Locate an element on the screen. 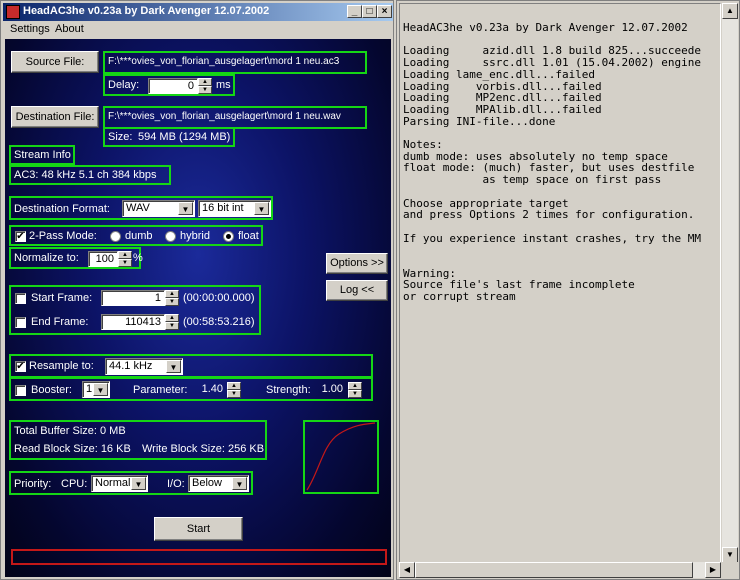 Image resolution: width=740 pixels, height=580 pixels. parameter-input: 1.40 is located at coordinates (211, 390).